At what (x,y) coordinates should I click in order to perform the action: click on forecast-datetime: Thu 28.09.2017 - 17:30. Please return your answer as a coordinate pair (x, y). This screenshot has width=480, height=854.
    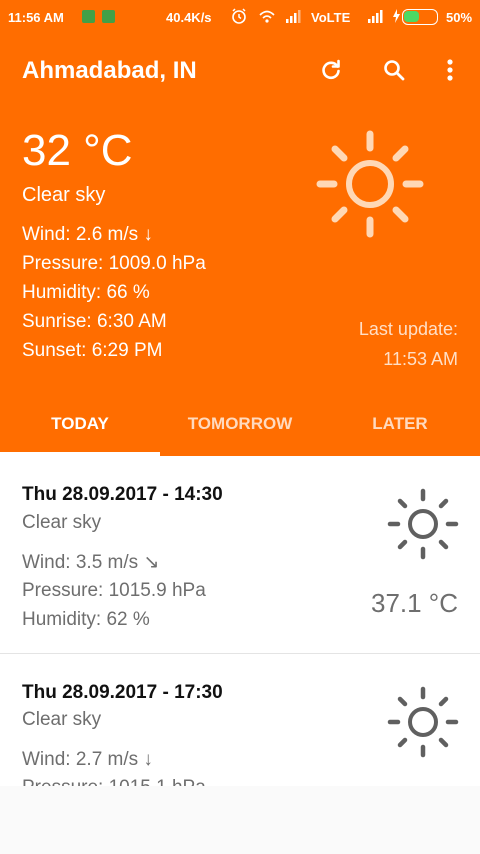
    Looking at the image, I should click on (122, 692).